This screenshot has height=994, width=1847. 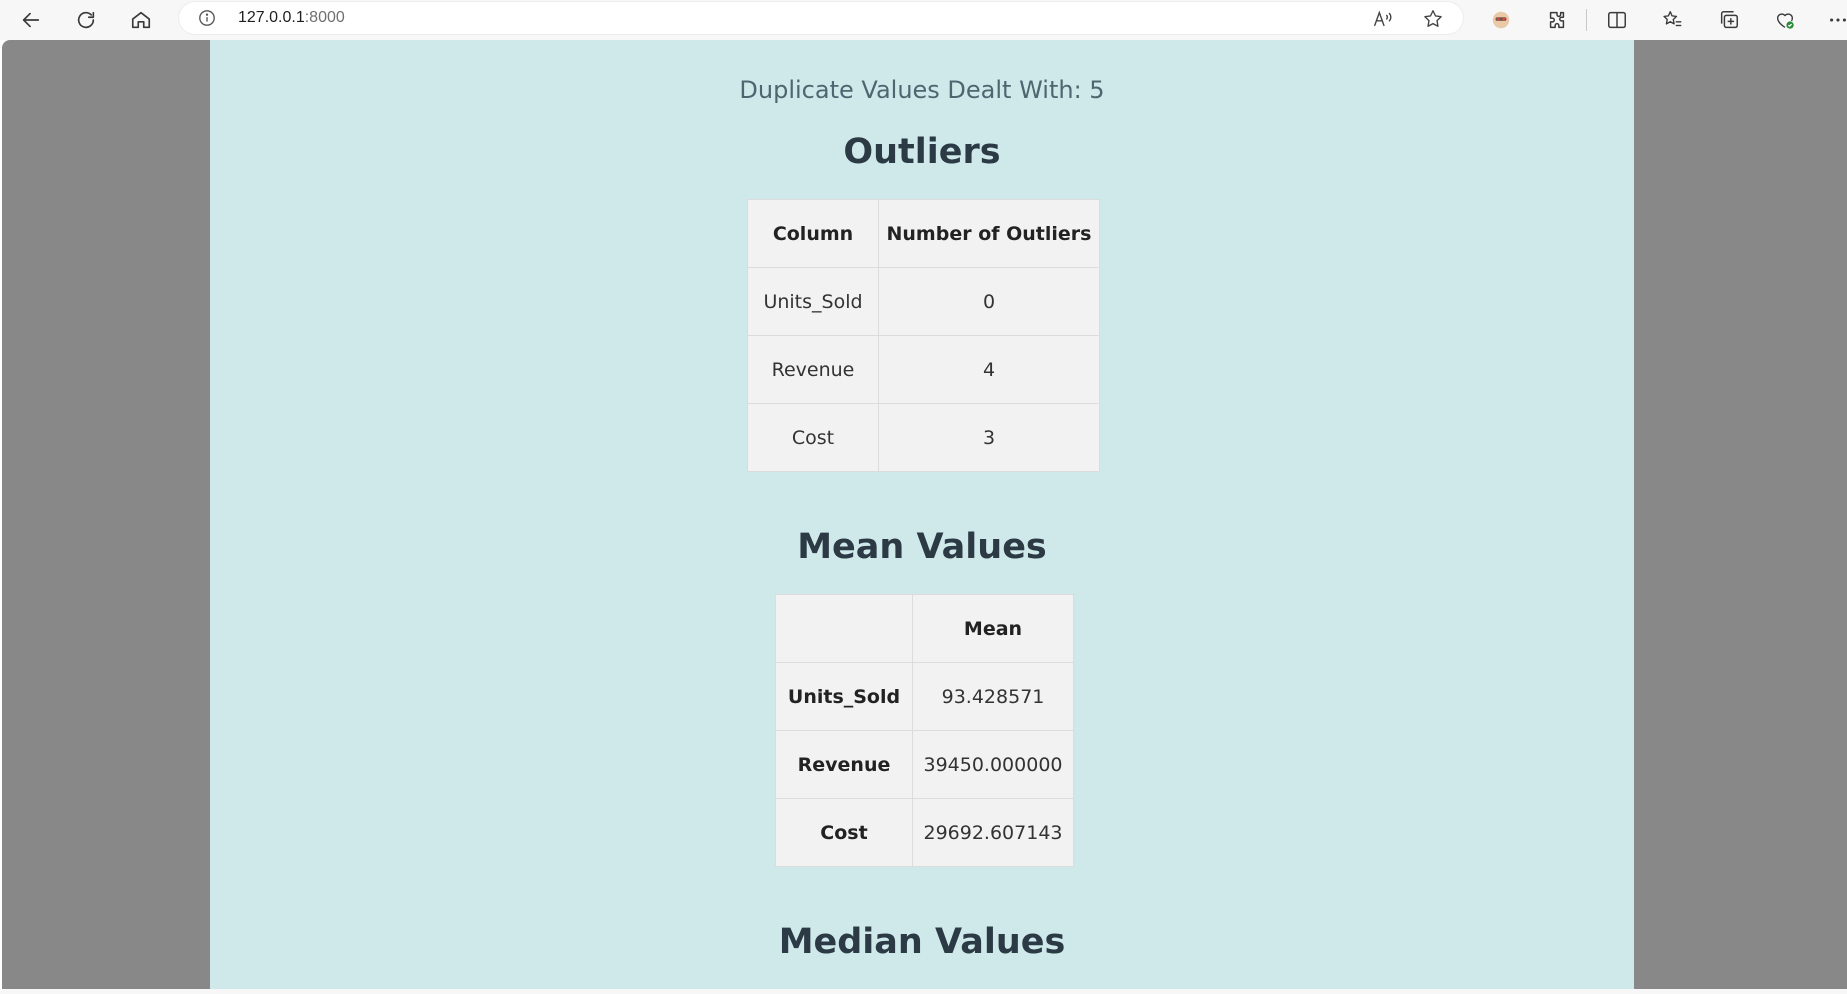 I want to click on favorite-star-icon, so click(x=1433, y=19).